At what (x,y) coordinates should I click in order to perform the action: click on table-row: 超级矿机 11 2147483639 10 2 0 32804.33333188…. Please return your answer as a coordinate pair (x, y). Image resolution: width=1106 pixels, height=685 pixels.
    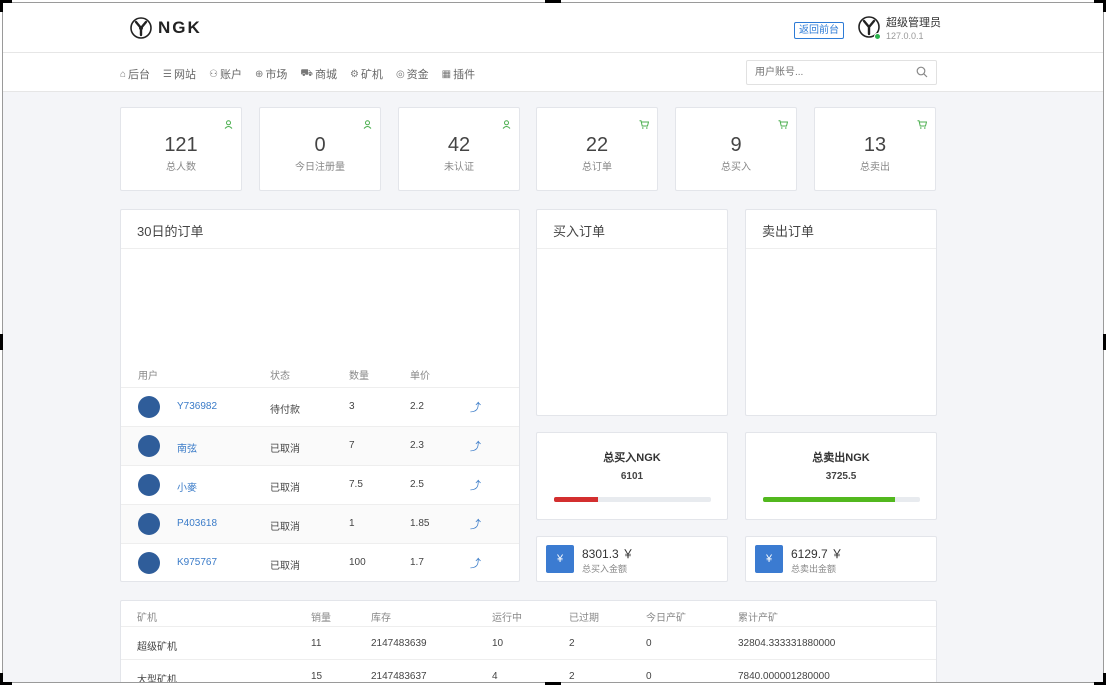
    Looking at the image, I should click on (528, 643).